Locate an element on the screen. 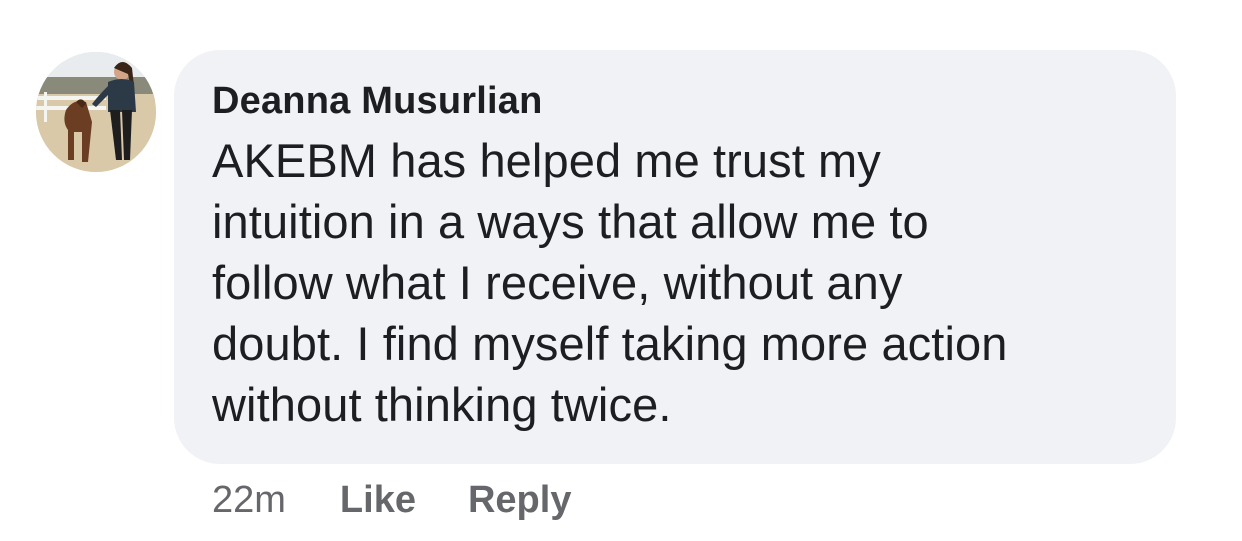 This screenshot has height=541, width=1242. comment-author-name: Deanna Musurlian is located at coordinates (675, 101).